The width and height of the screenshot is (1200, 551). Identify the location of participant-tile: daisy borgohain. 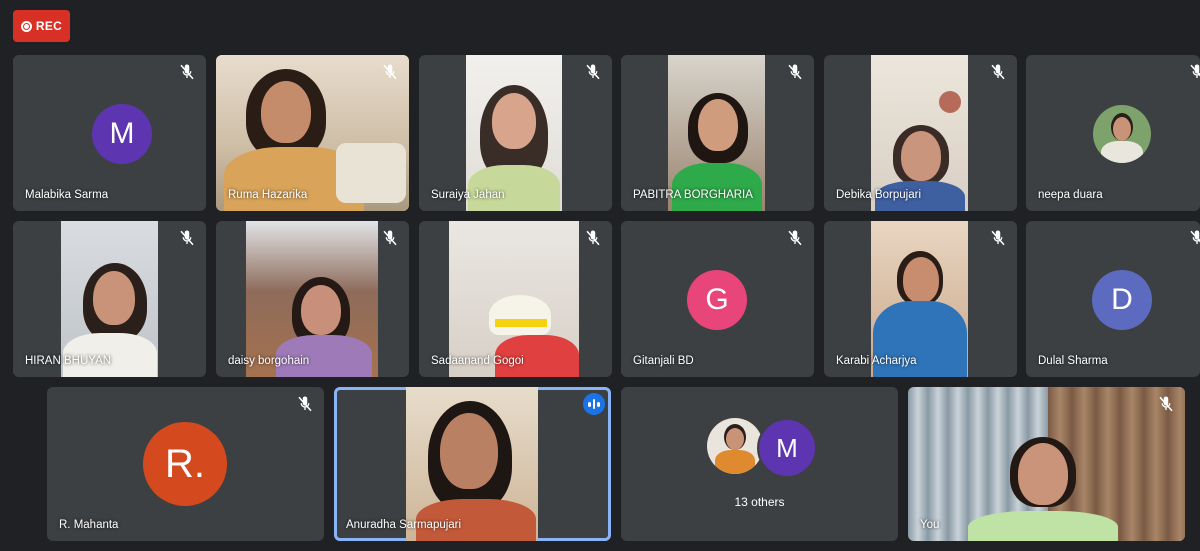
(312, 299).